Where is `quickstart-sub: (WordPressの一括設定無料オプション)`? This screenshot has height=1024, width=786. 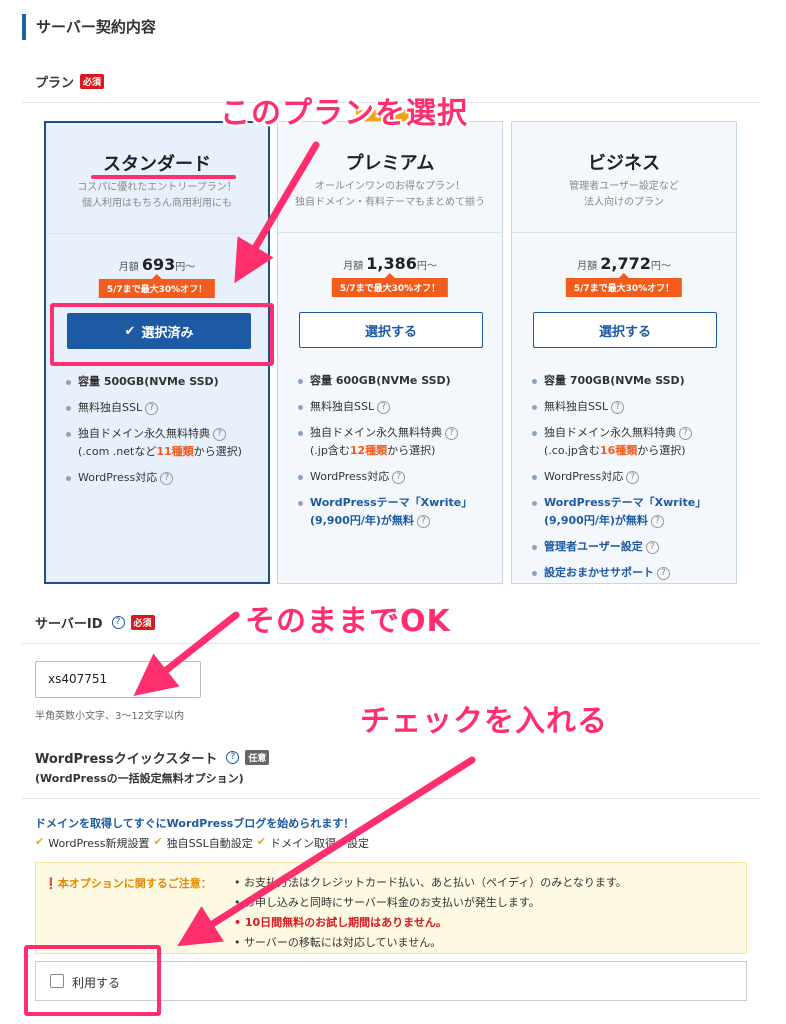 quickstart-sub: (WordPressの一括設定無料オプション) is located at coordinates (139, 778).